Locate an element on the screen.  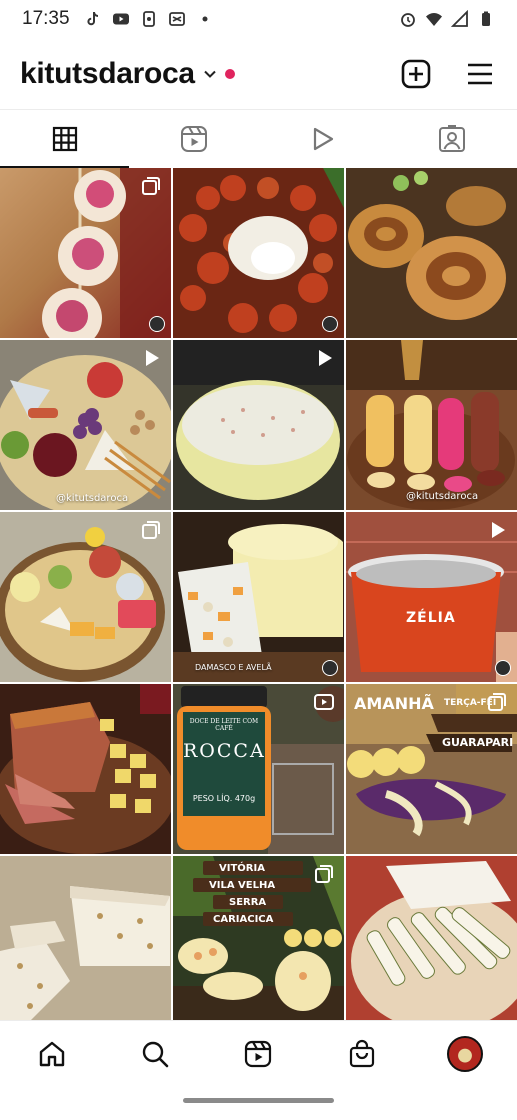
create-button is located at coordinates (416, 74).